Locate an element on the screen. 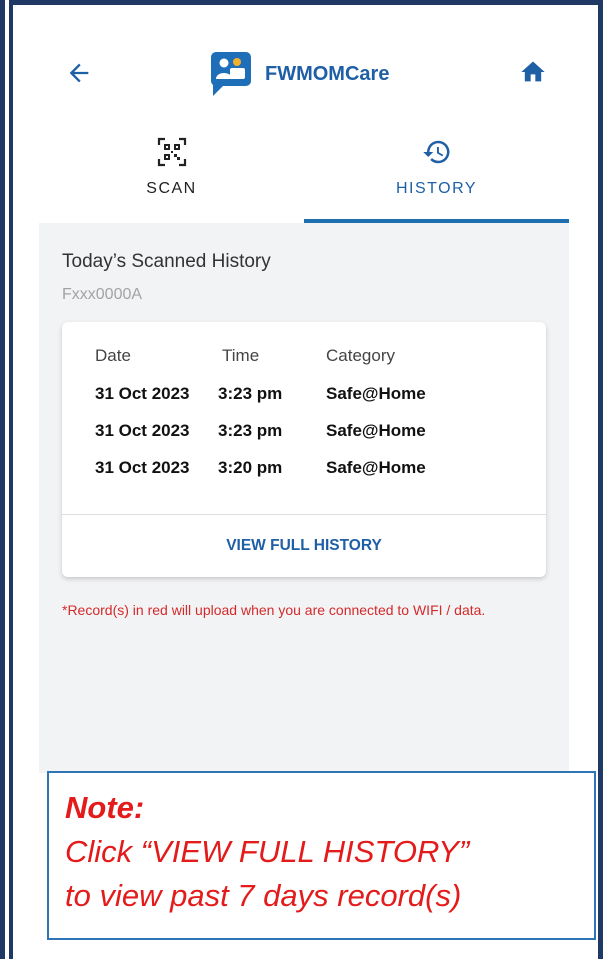 The width and height of the screenshot is (603, 959). row-3-date: 31 Oct 2023 is located at coordinates (142, 467).